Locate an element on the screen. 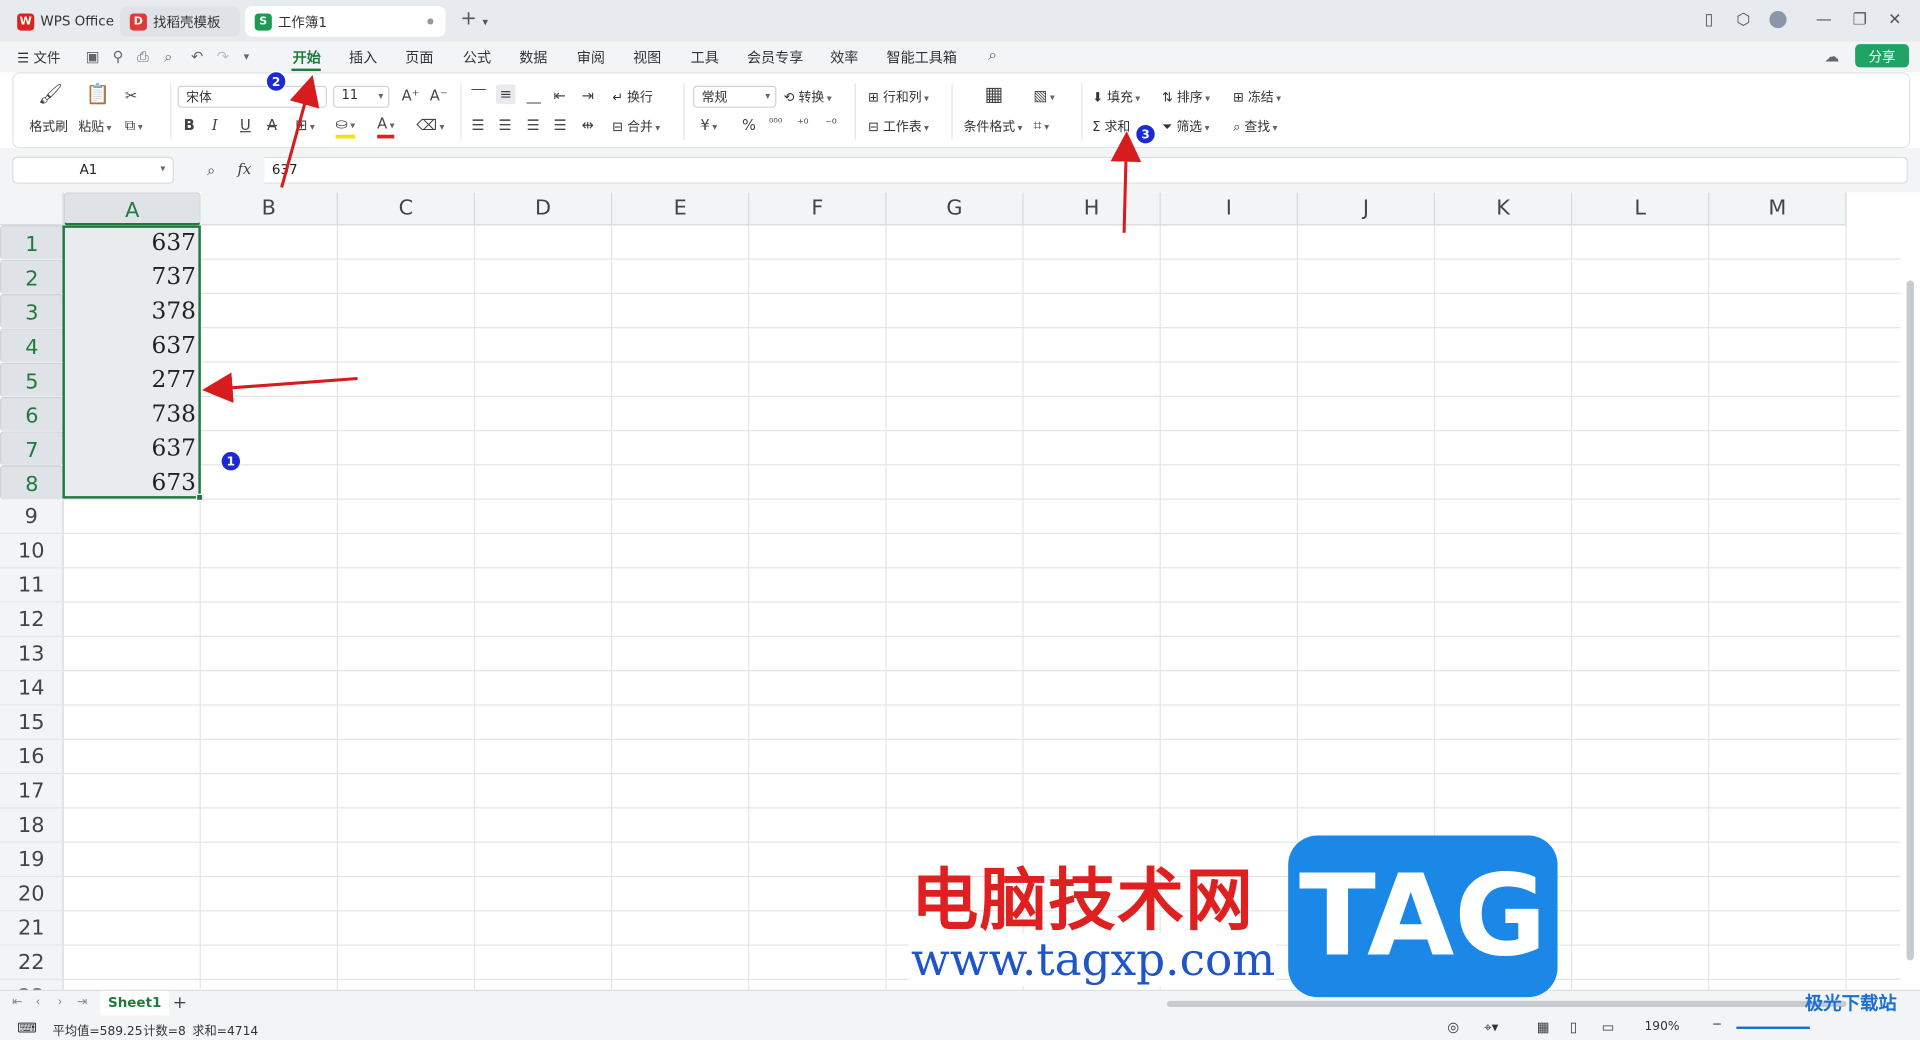  tab-wps-office: W WPS Office is located at coordinates (61, 21).